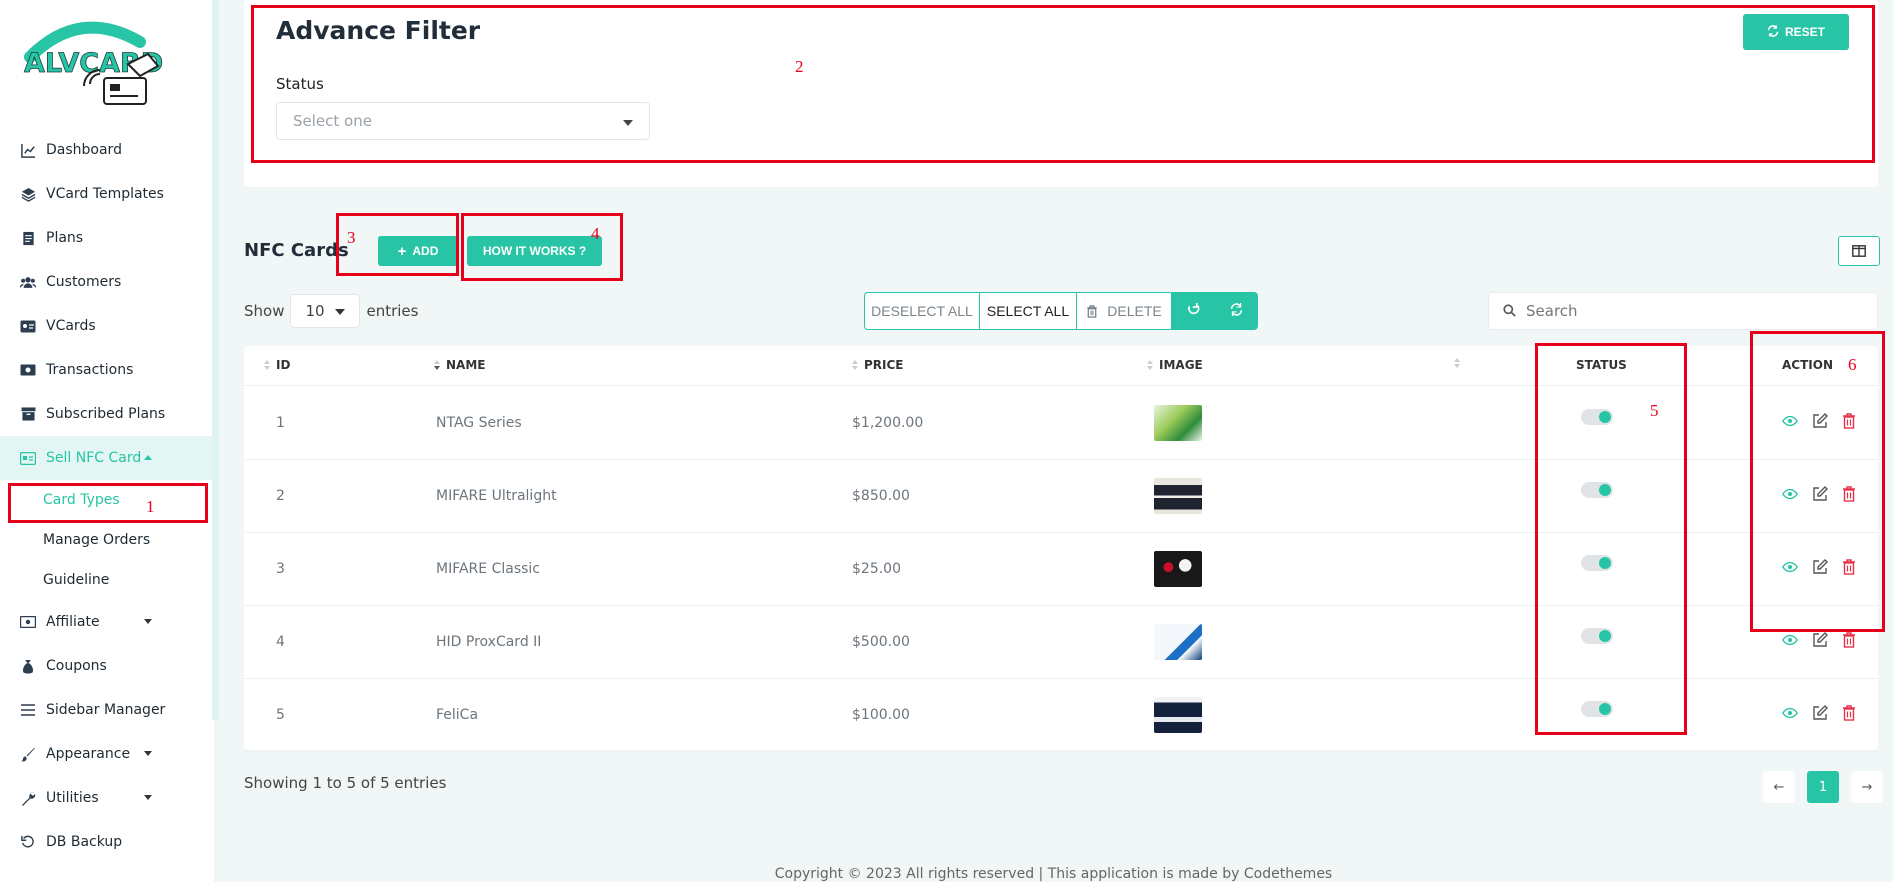  Describe the element at coordinates (534, 251) in the screenshot. I see `how-it-works-button: HOW IT WORKS ?` at that location.